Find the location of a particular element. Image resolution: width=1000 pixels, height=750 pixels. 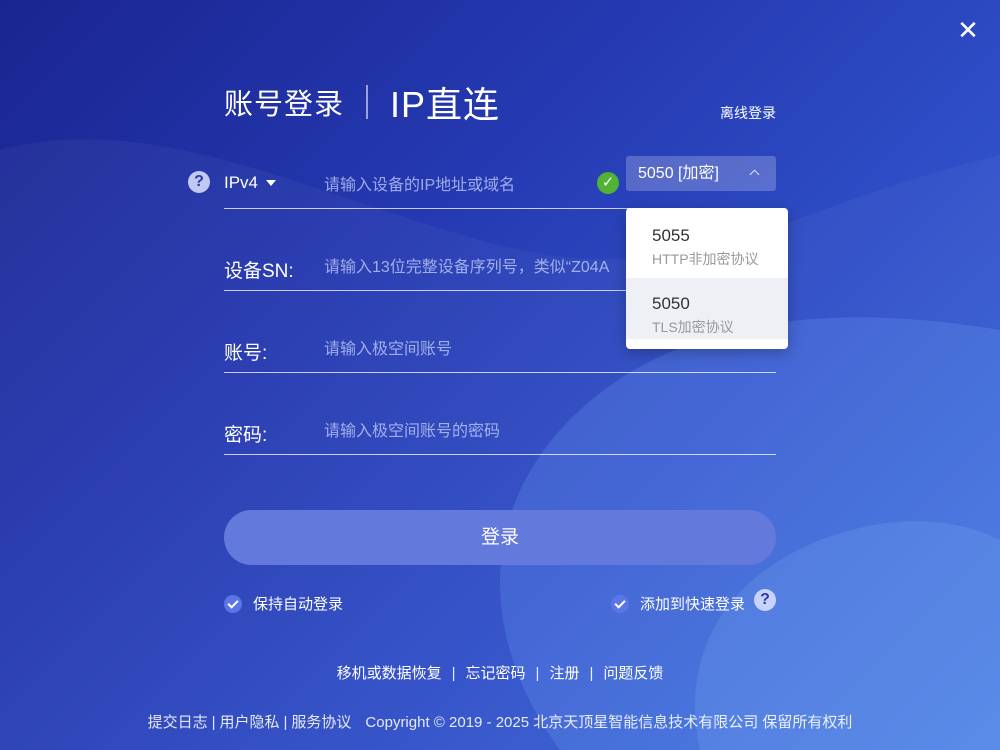

ip-address-input is located at coordinates (454, 186).